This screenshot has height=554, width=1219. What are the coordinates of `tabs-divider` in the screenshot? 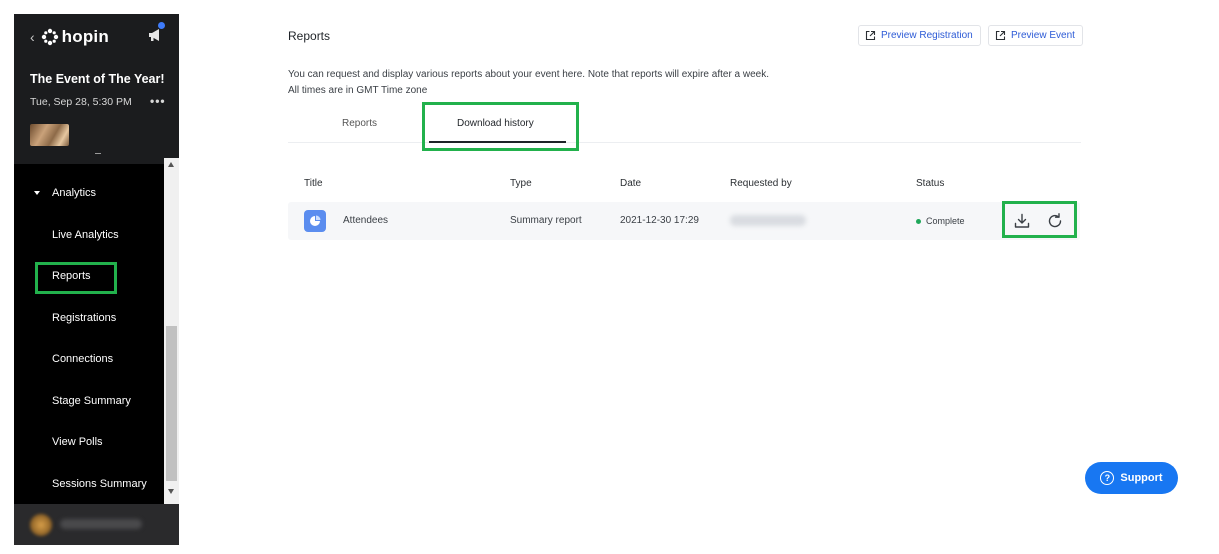 It's located at (684, 142).